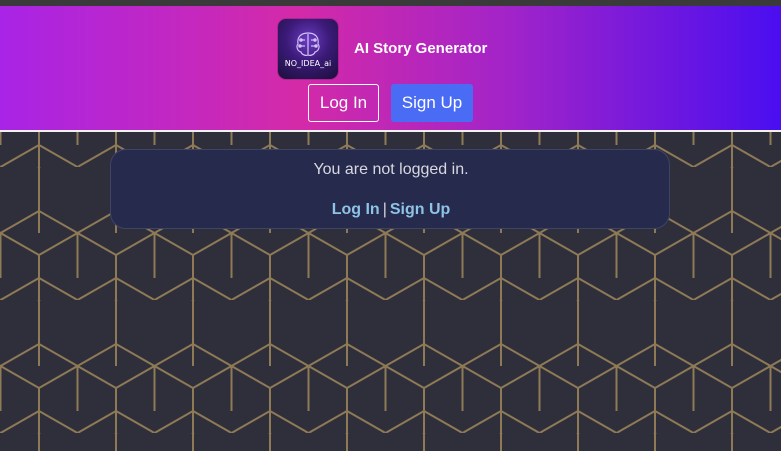  I want to click on auth-links: Log In | Sign Up, so click(391, 210).